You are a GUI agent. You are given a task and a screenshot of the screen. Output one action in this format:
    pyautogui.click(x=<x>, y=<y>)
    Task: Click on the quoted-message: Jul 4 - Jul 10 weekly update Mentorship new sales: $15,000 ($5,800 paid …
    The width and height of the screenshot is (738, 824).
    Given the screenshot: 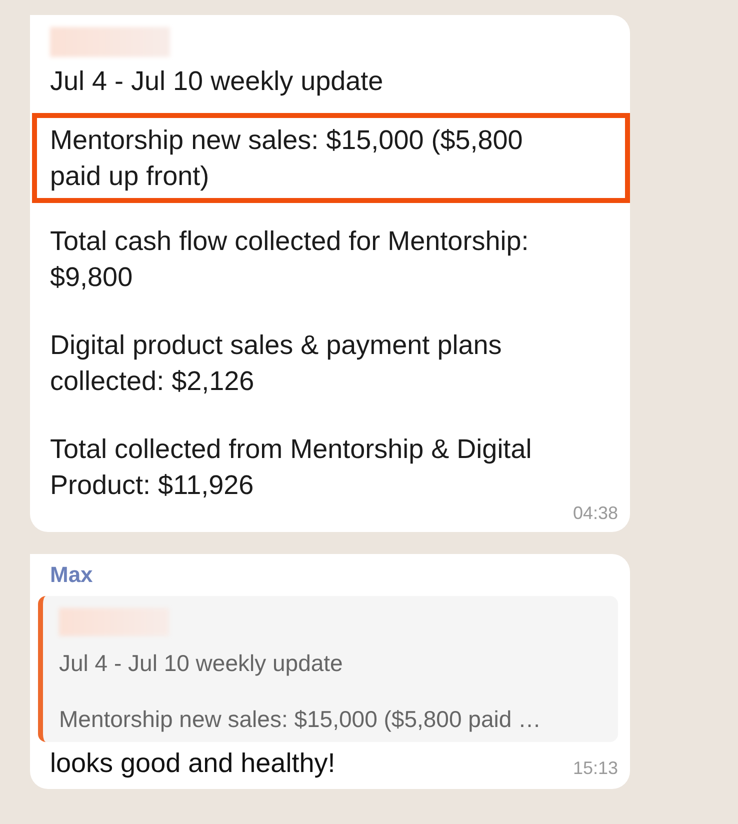 What is the action you would take?
    pyautogui.click(x=328, y=669)
    